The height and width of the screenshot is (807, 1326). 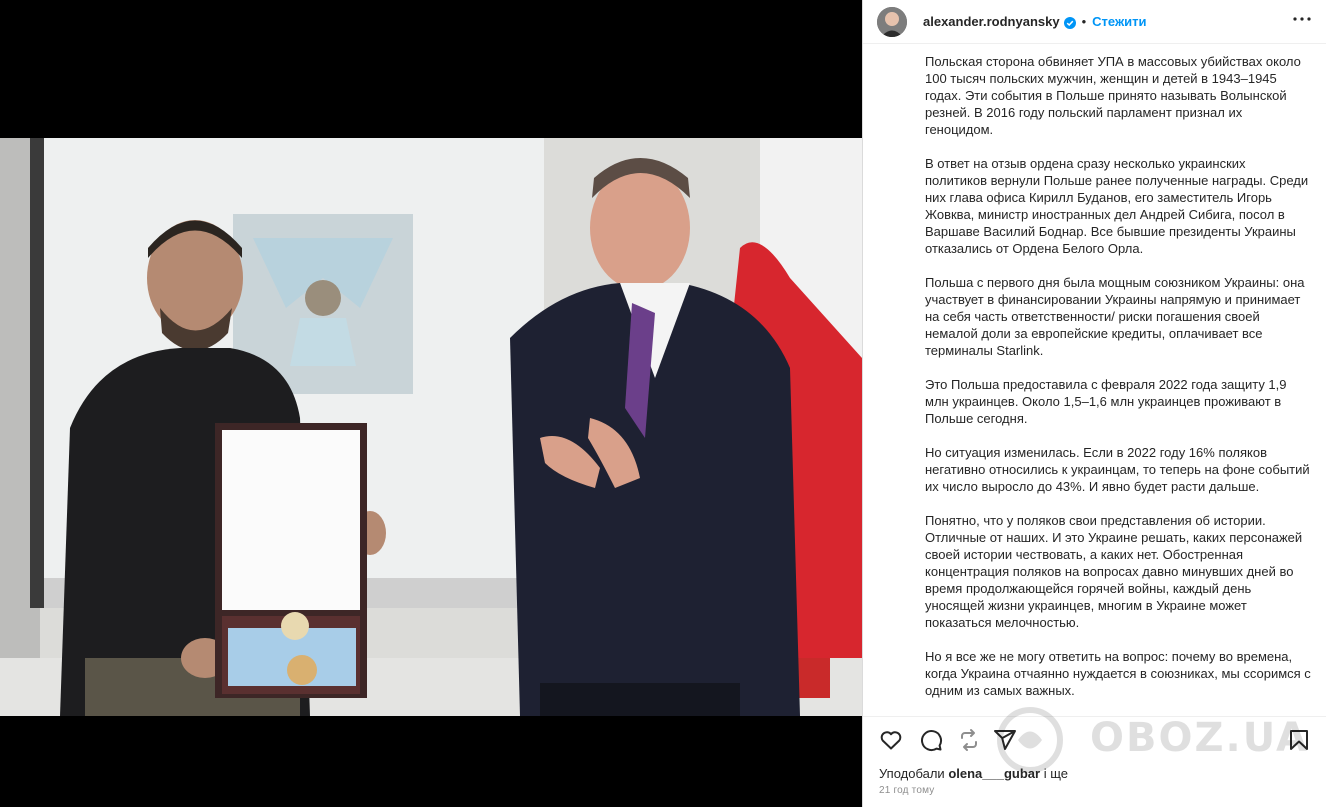 What do you see at coordinates (1095, 740) in the screenshot?
I see `post-actions` at bounding box center [1095, 740].